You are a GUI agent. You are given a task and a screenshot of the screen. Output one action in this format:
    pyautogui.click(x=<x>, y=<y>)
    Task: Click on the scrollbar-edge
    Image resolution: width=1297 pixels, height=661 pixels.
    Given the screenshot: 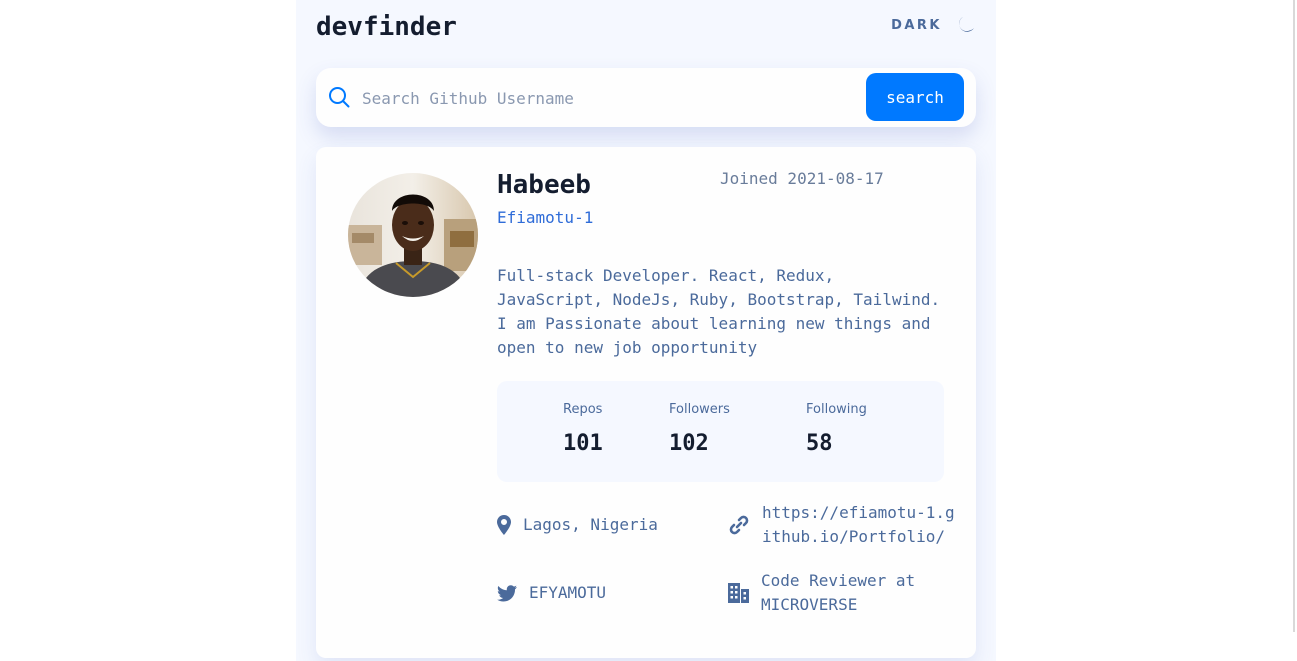 What is the action you would take?
    pyautogui.click(x=1294, y=316)
    